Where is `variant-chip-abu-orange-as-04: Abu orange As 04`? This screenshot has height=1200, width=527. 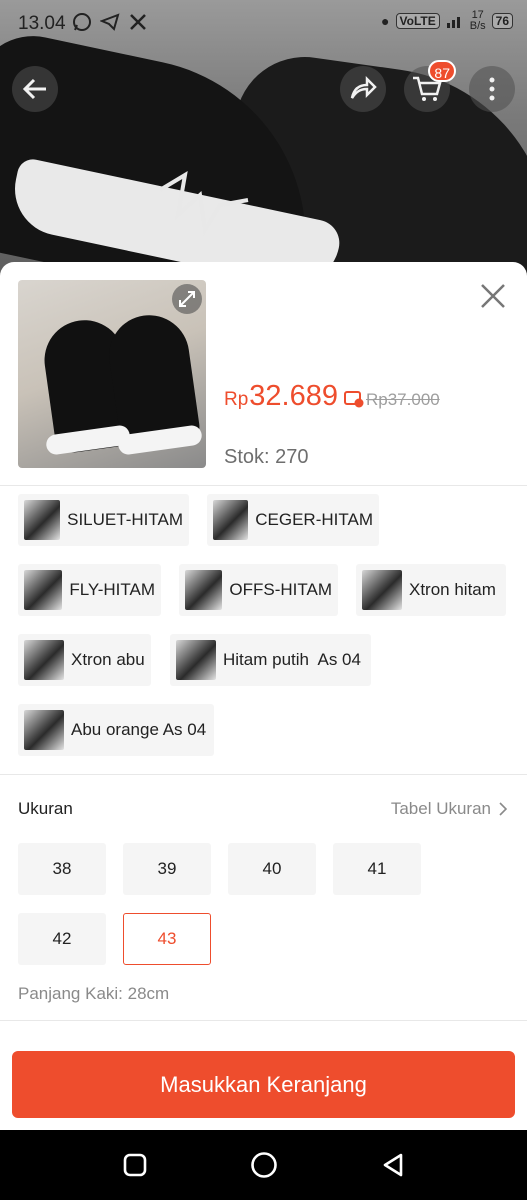 variant-chip-abu-orange-as-04: Abu orange As 04 is located at coordinates (116, 730).